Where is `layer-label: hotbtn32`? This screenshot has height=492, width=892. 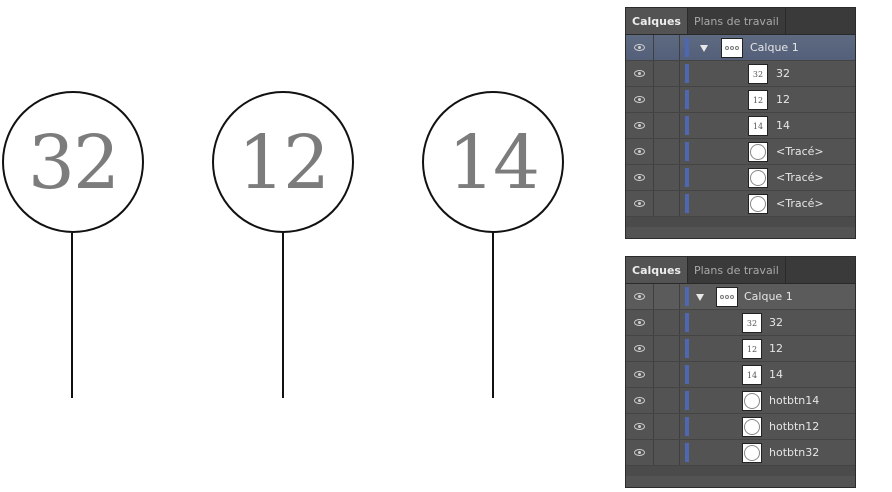
layer-label: hotbtn32 is located at coordinates (794, 453).